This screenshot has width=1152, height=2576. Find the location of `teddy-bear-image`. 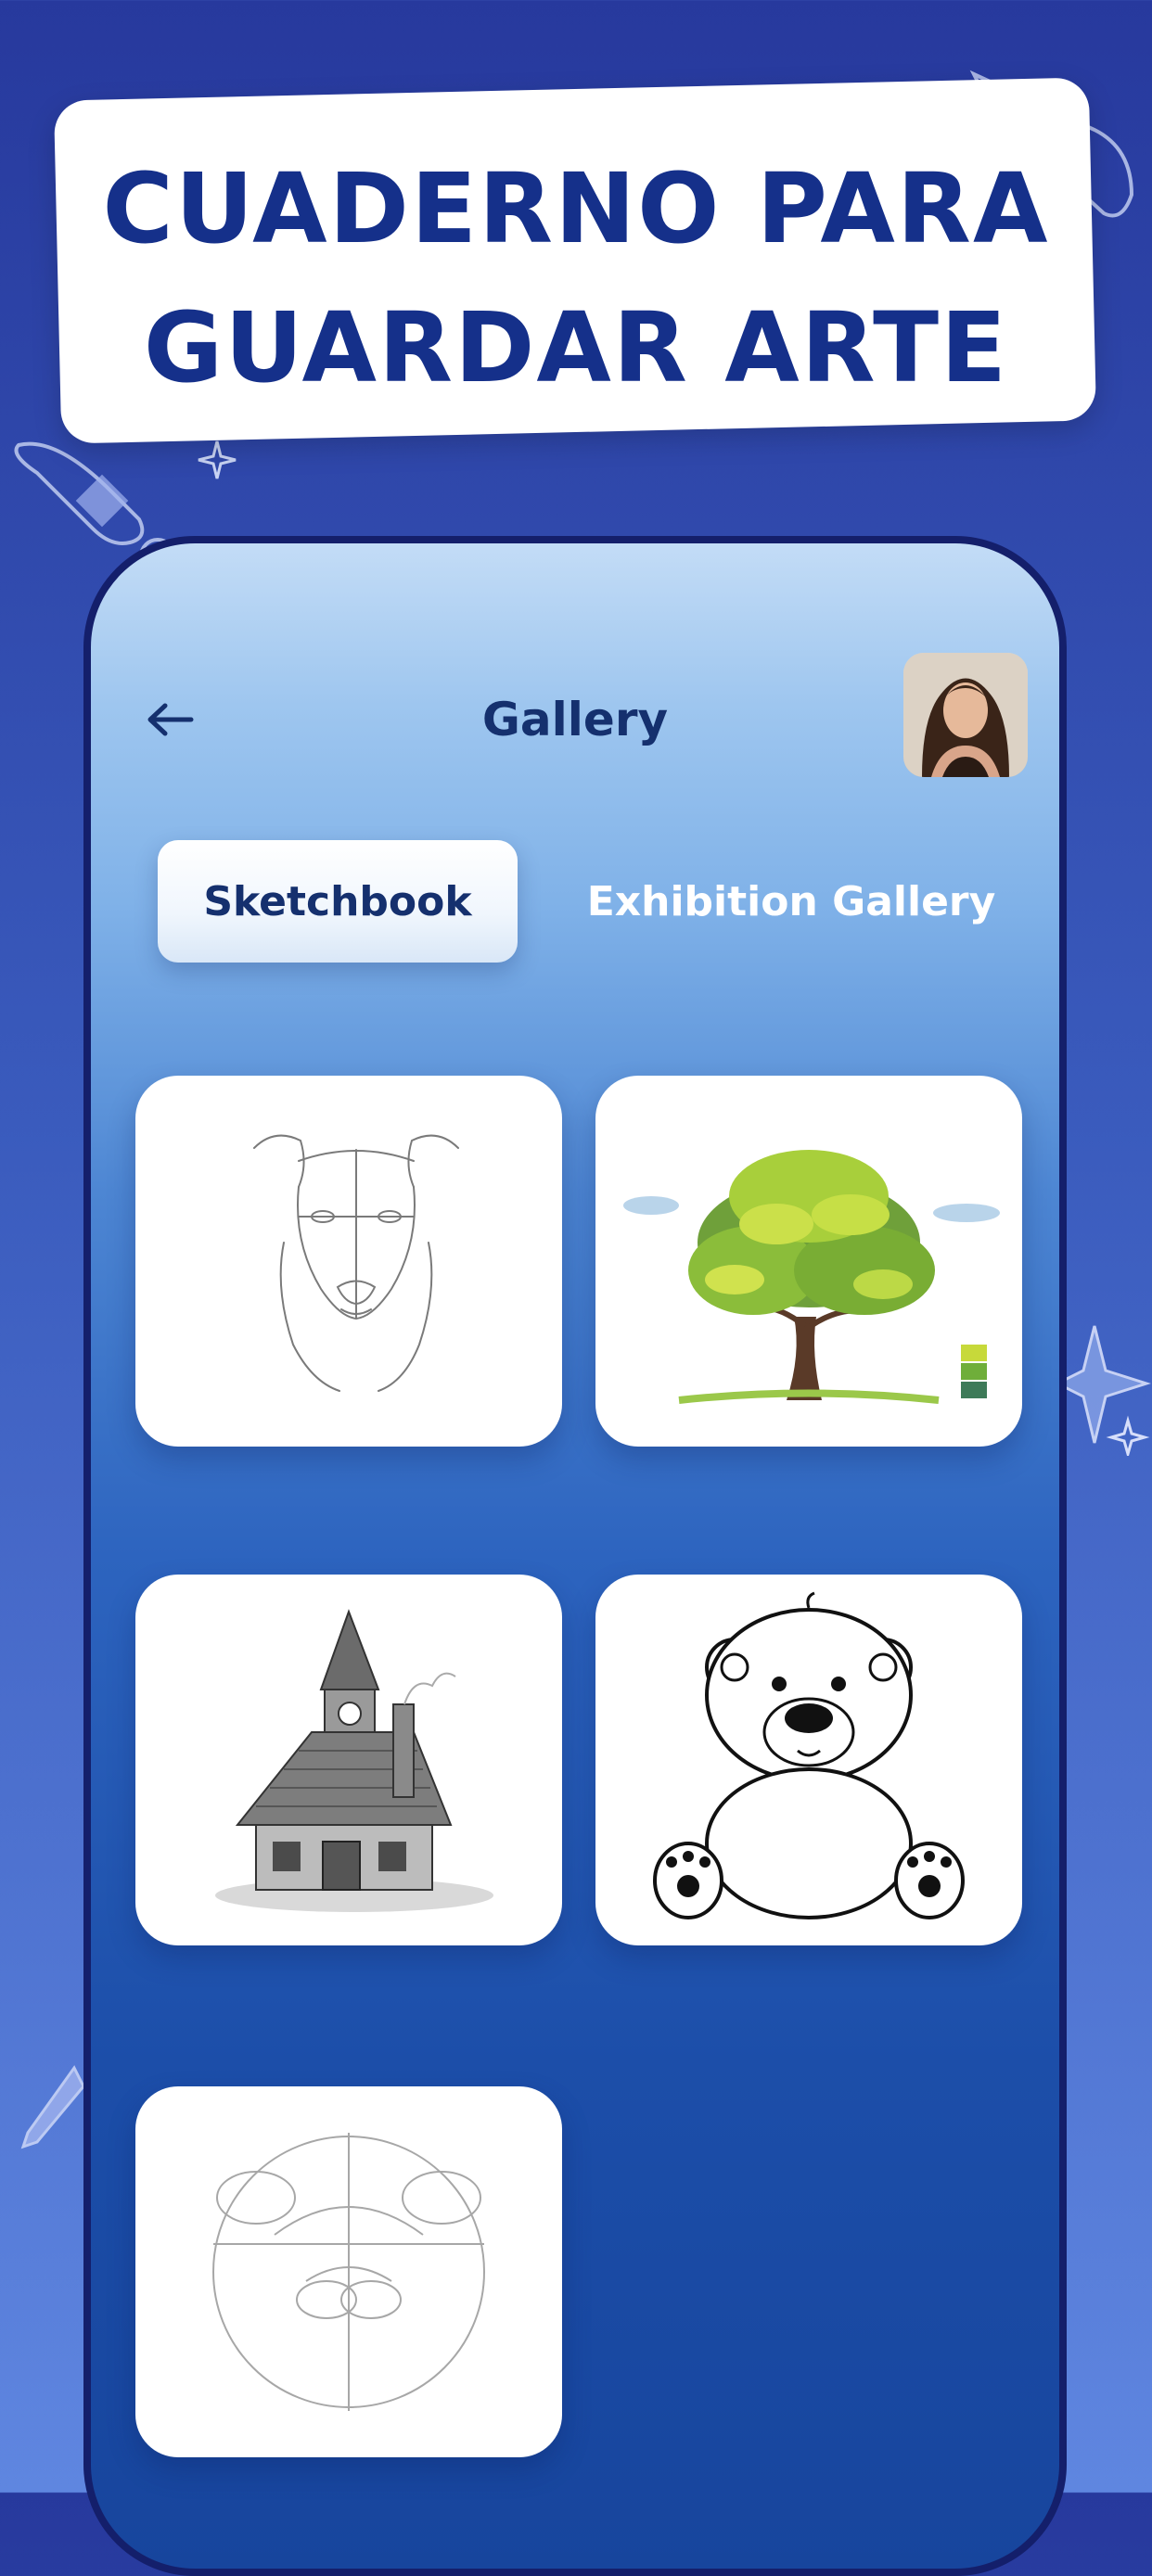

teddy-bear-image is located at coordinates (809, 1755).